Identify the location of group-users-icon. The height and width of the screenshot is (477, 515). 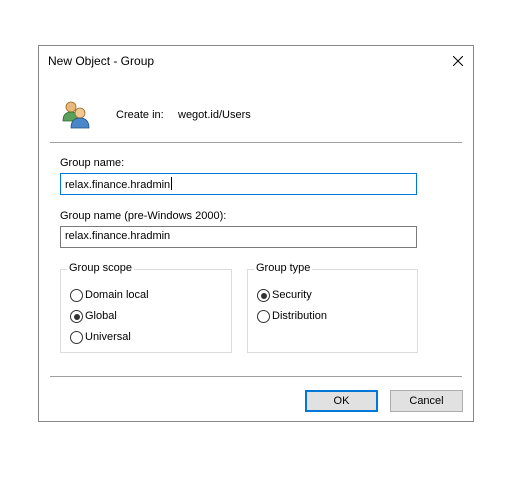
(76, 115).